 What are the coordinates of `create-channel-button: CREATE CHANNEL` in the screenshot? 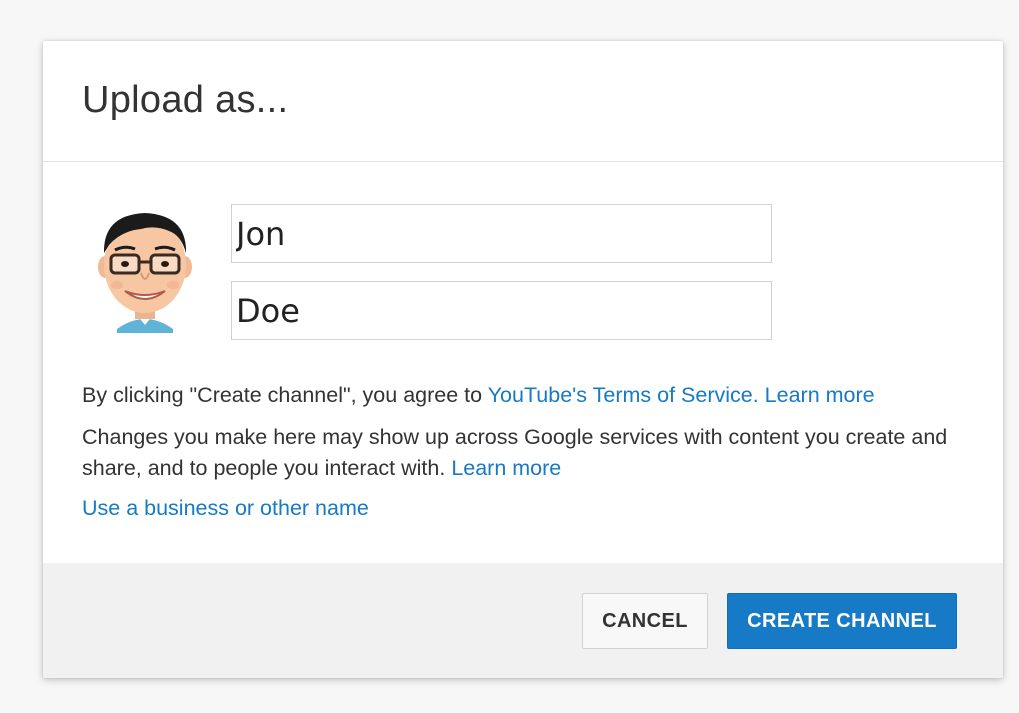 It's located at (842, 621).